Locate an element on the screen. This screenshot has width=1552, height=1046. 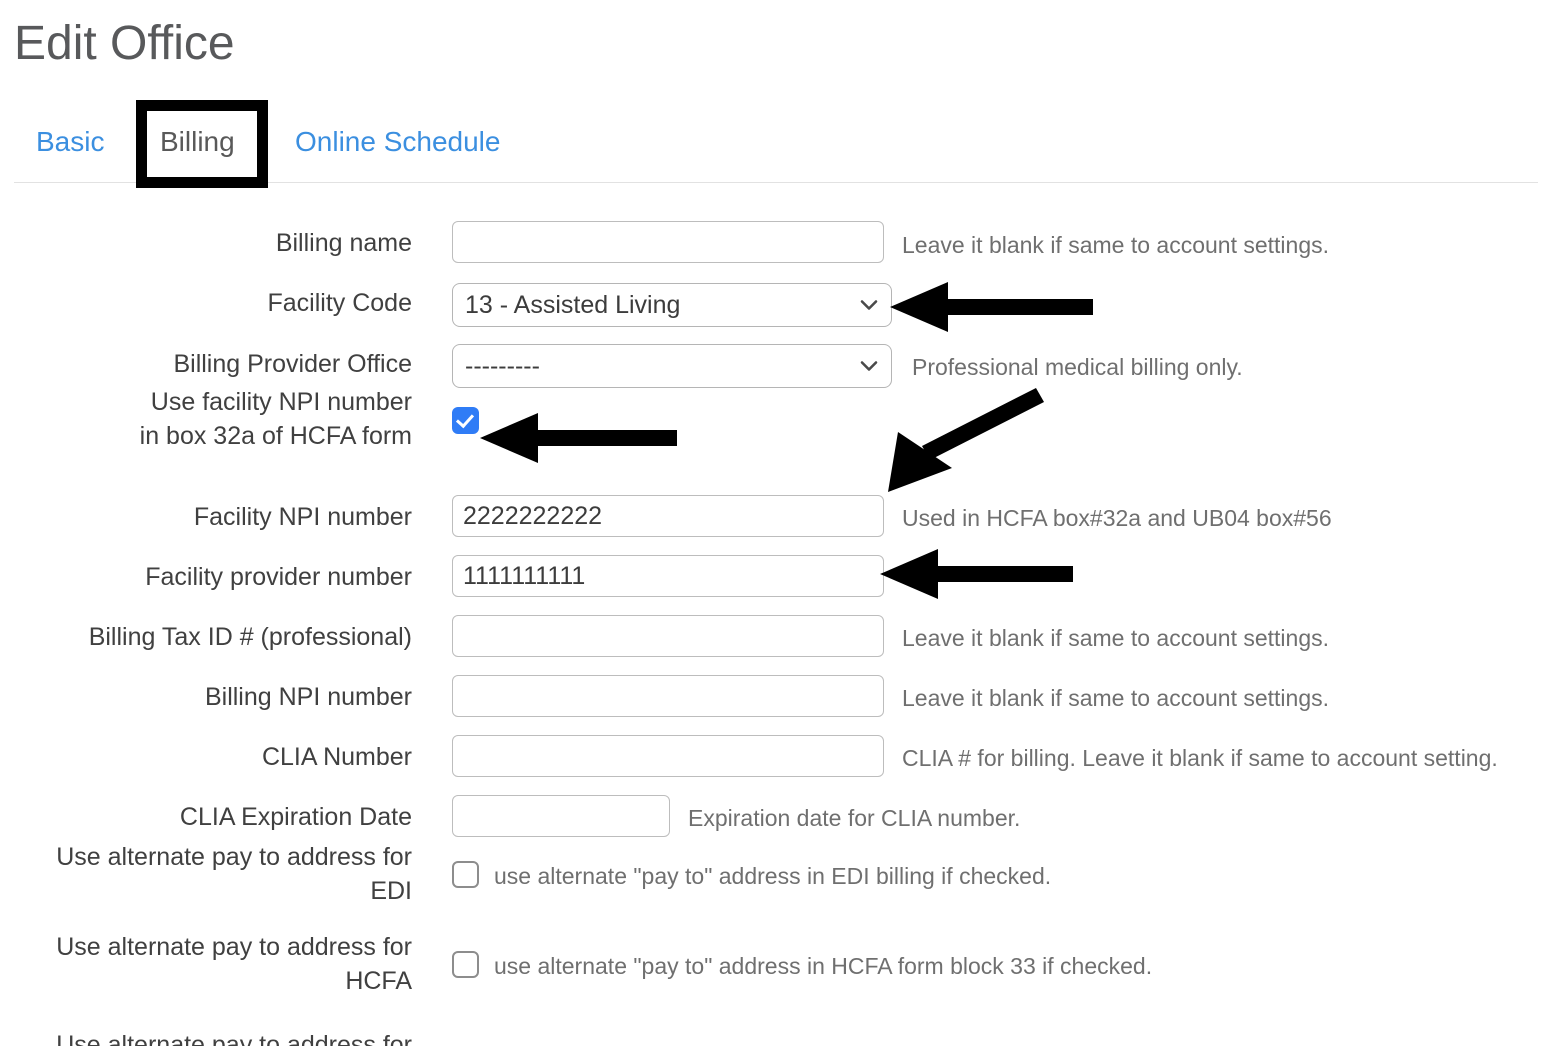
facility-provider-number-input is located at coordinates (668, 576).